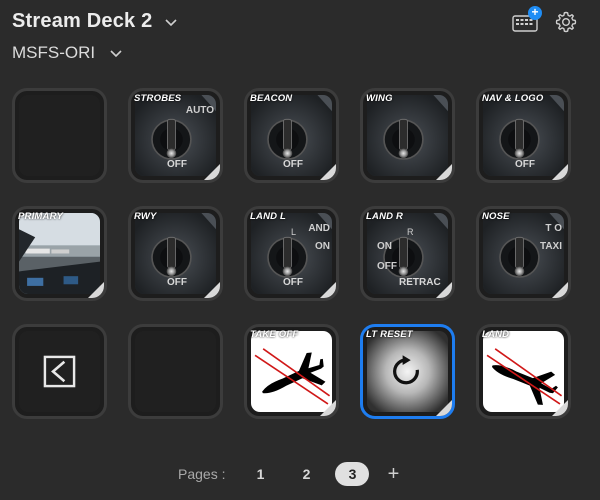 Image resolution: width=600 pixels, height=500 pixels. I want to click on profile-selector: MSFS-ORI, so click(67, 53).